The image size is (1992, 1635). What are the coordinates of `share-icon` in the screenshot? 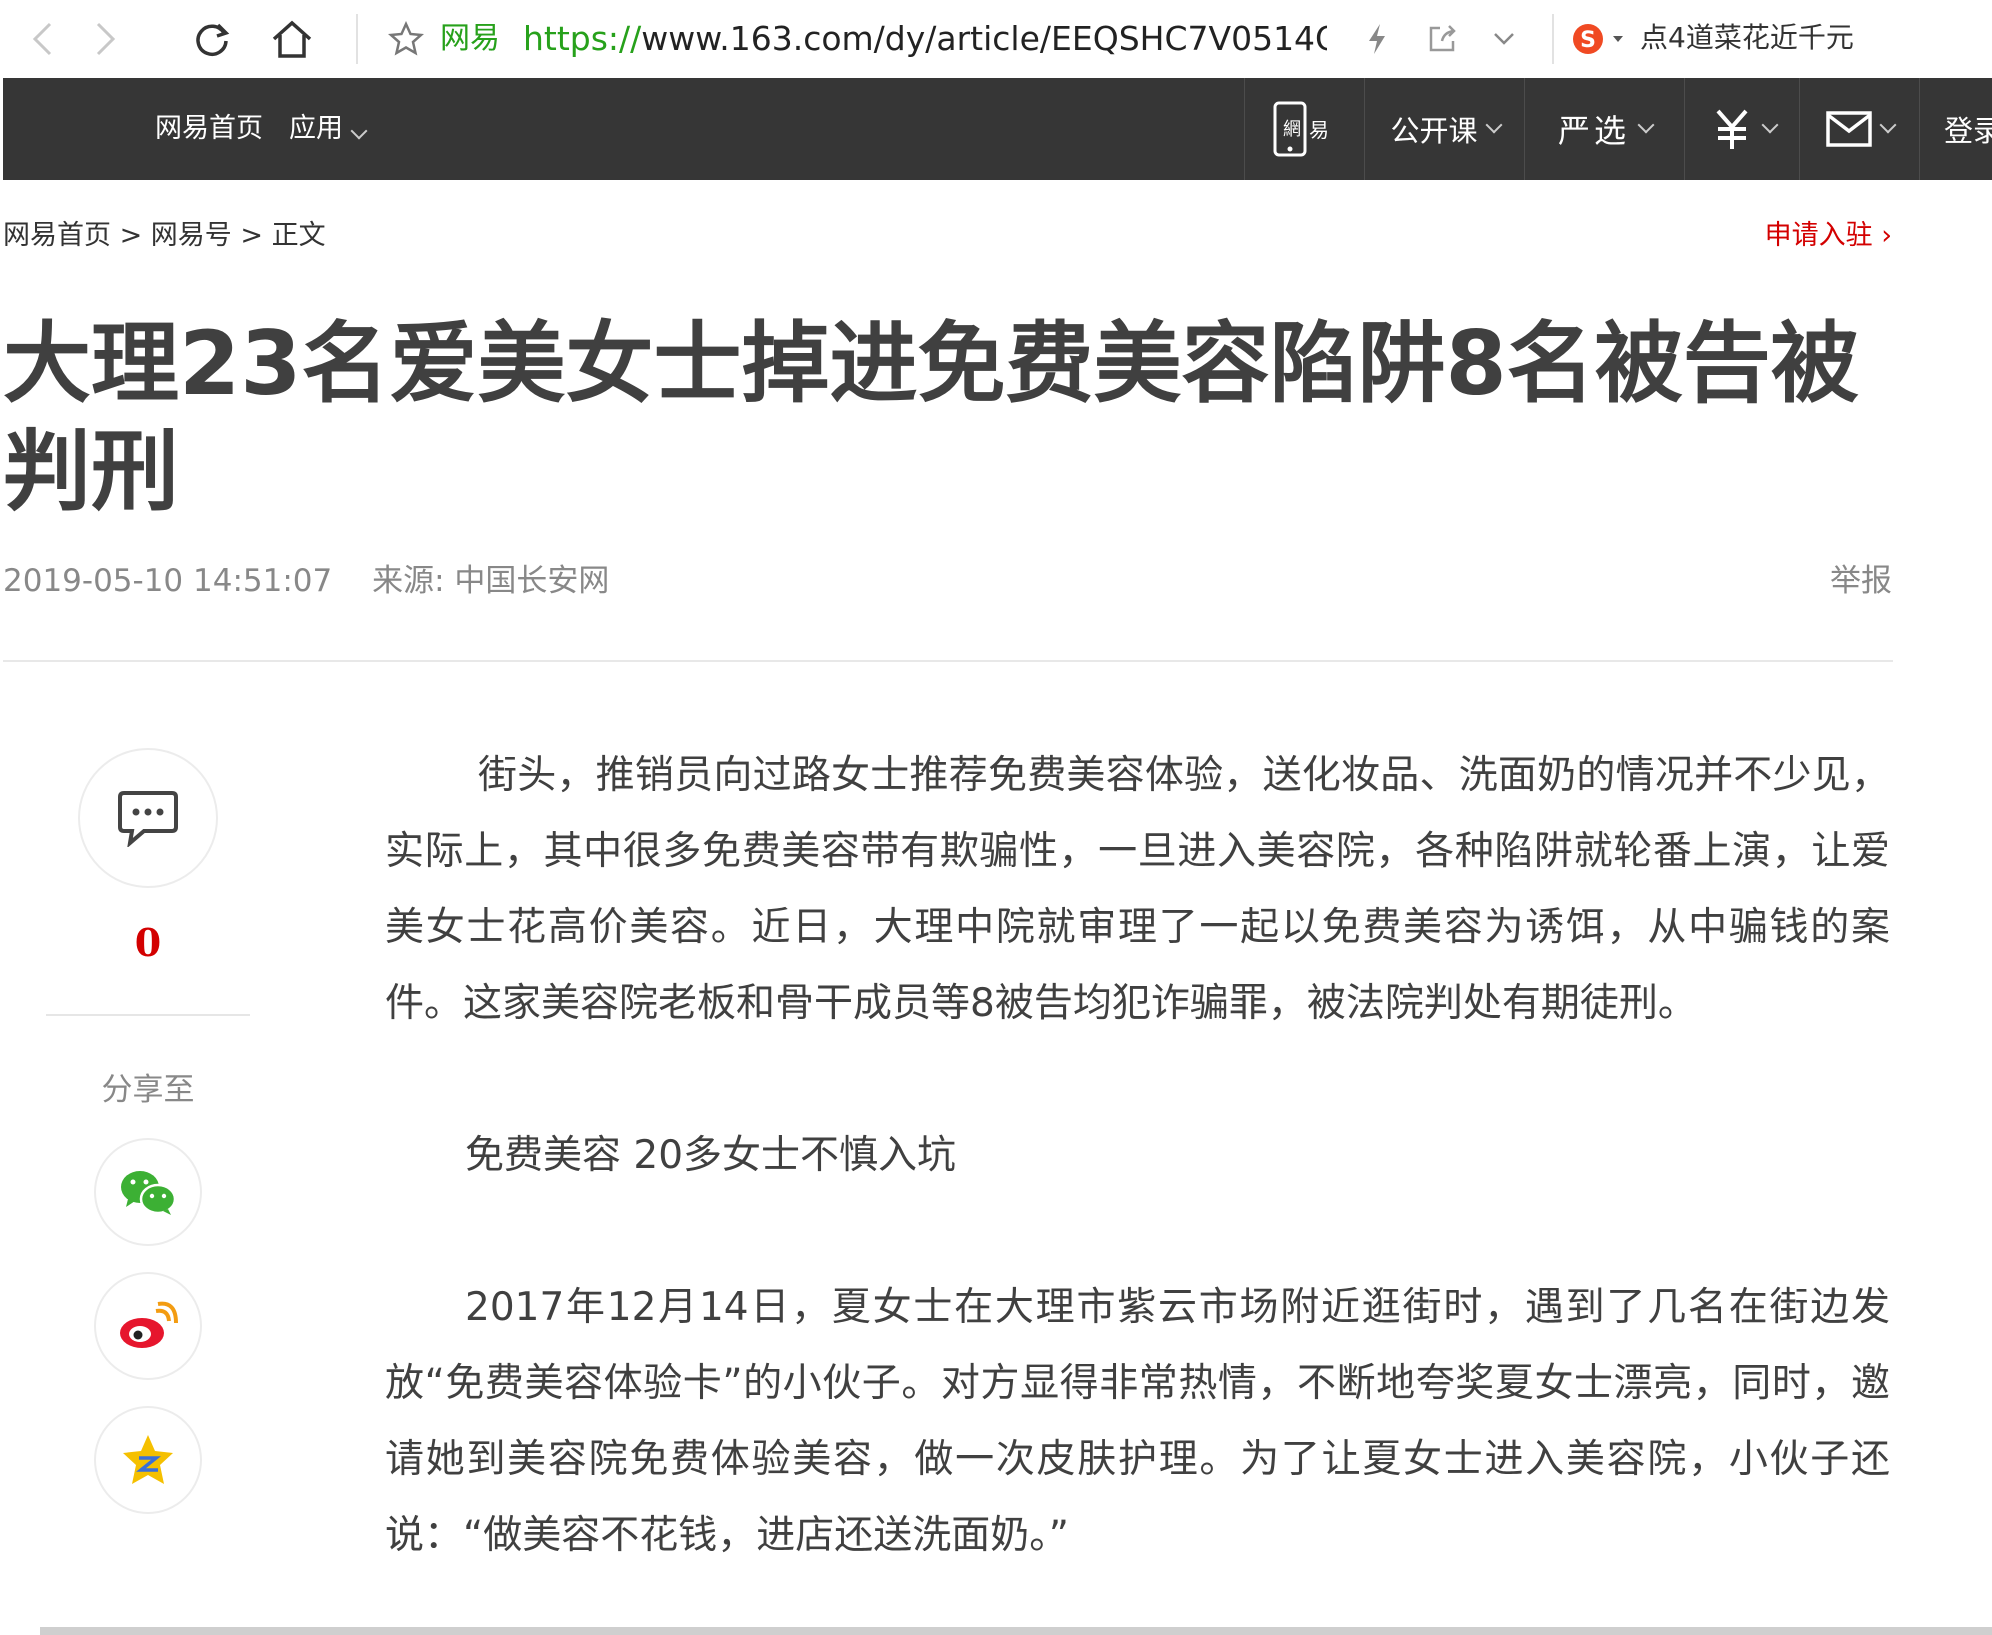 It's located at (1442, 39).